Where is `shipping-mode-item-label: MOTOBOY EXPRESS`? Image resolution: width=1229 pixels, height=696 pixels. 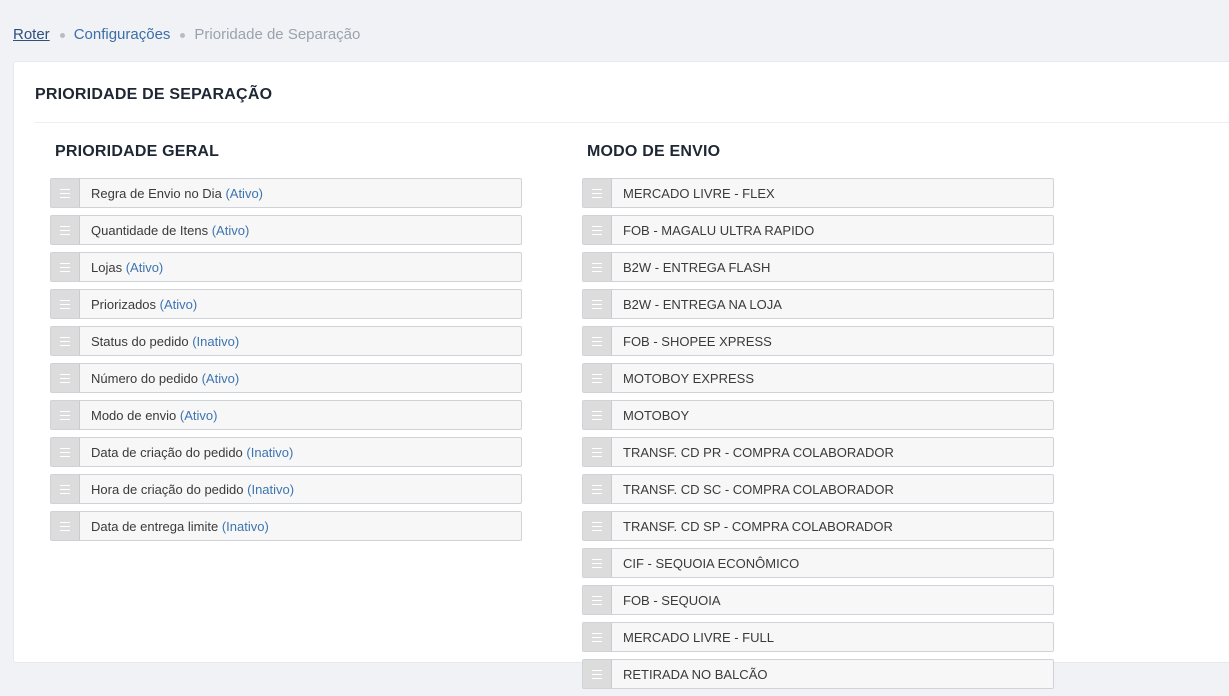 shipping-mode-item-label: MOTOBOY EXPRESS is located at coordinates (689, 378).